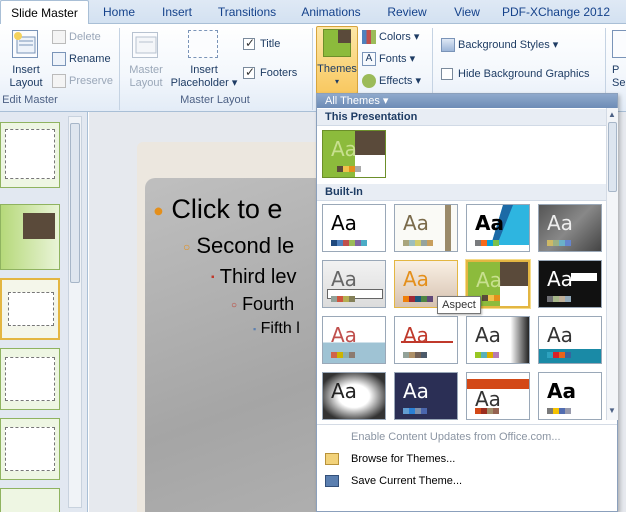 This screenshot has width=626, height=512. Describe the element at coordinates (331, 12) in the screenshot. I see `tab-animations: Animations` at that location.